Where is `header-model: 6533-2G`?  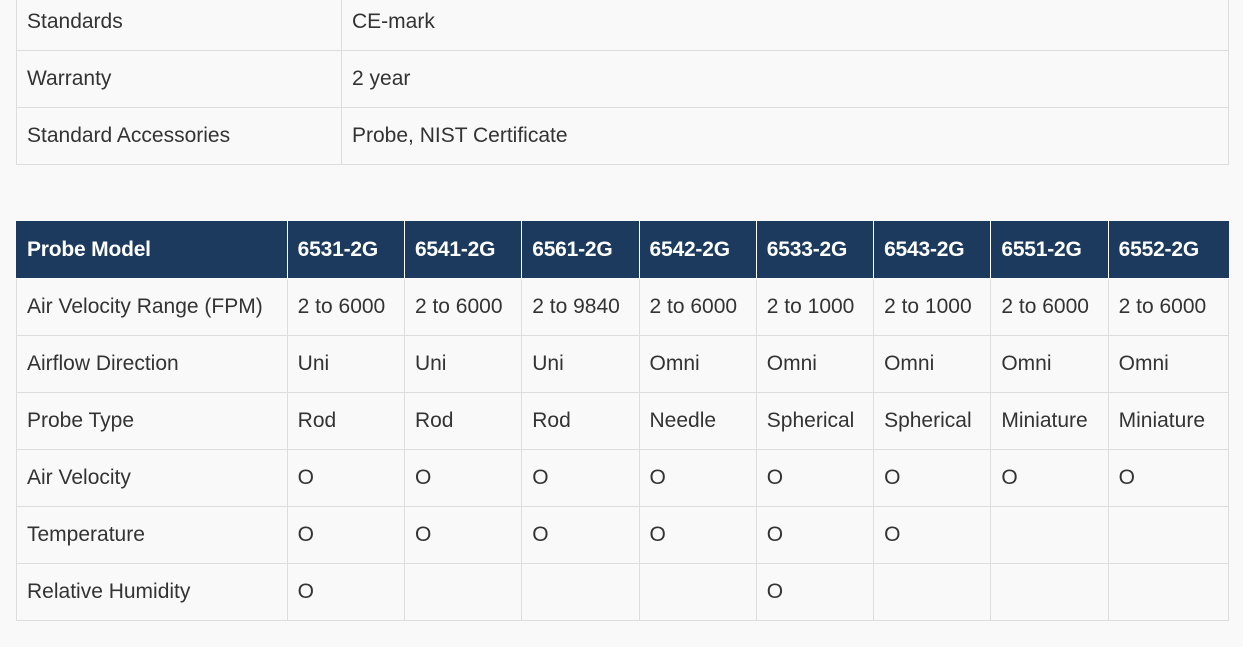
header-model: 6533-2G is located at coordinates (815, 250).